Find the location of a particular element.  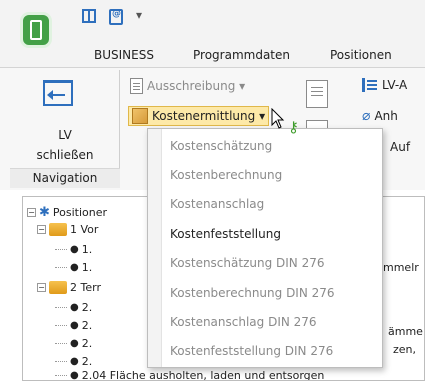

menu-item-kostenberechnung: Kostenberechnung is located at coordinates (226, 175).